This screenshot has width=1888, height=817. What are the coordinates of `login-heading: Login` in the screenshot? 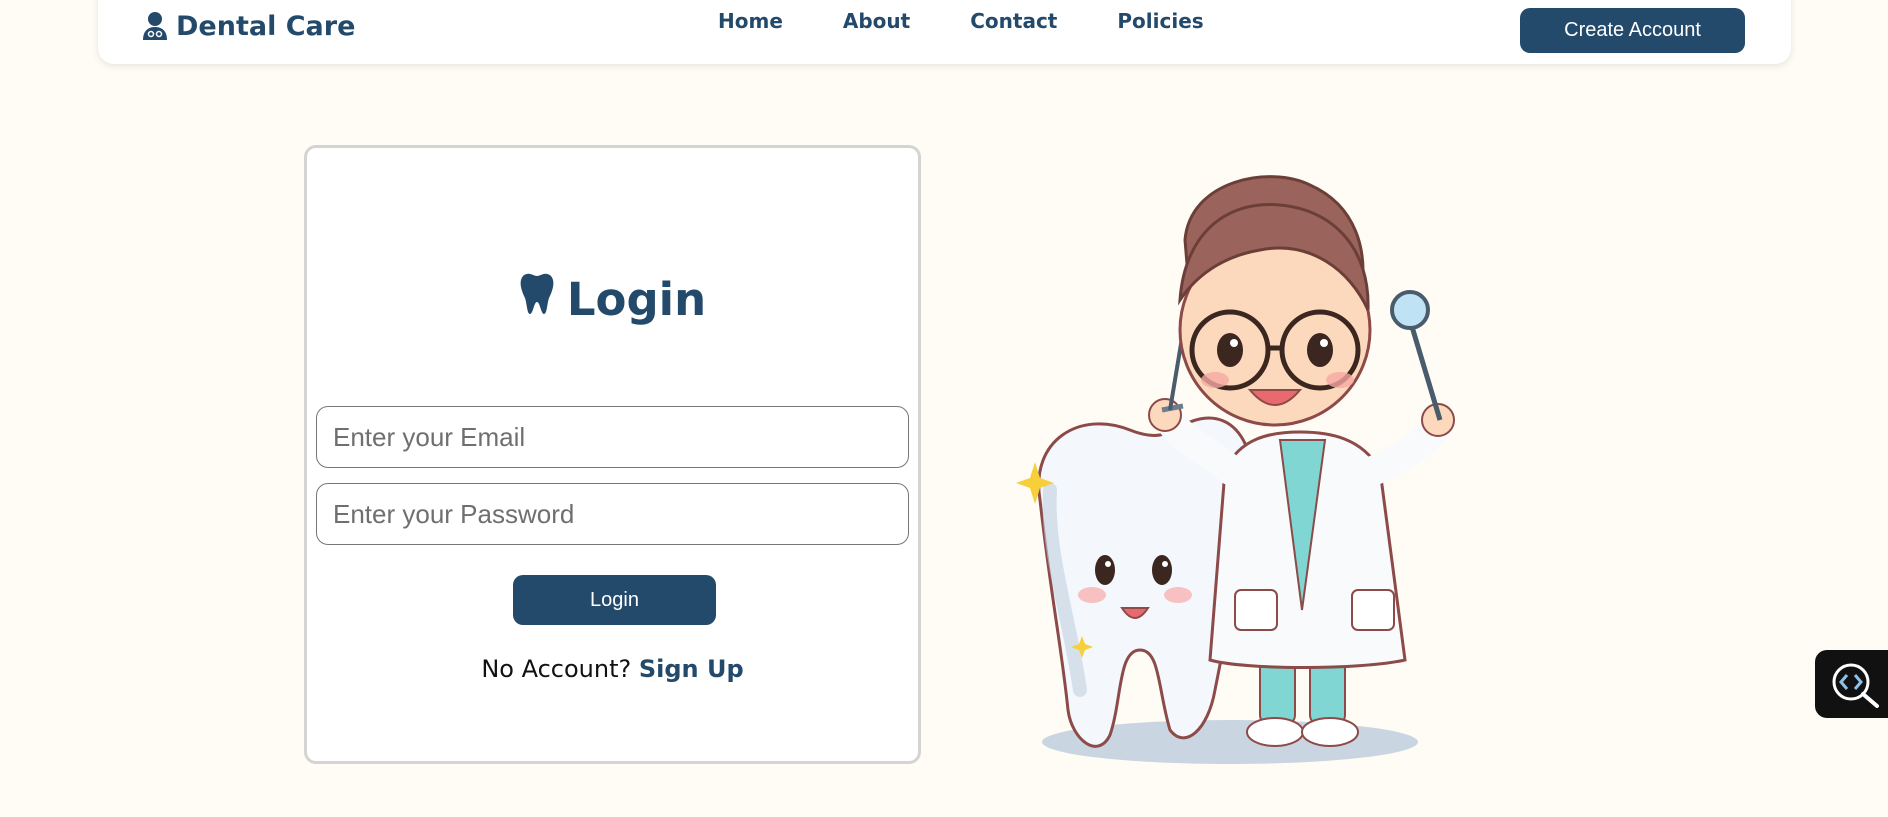 It's located at (612, 299).